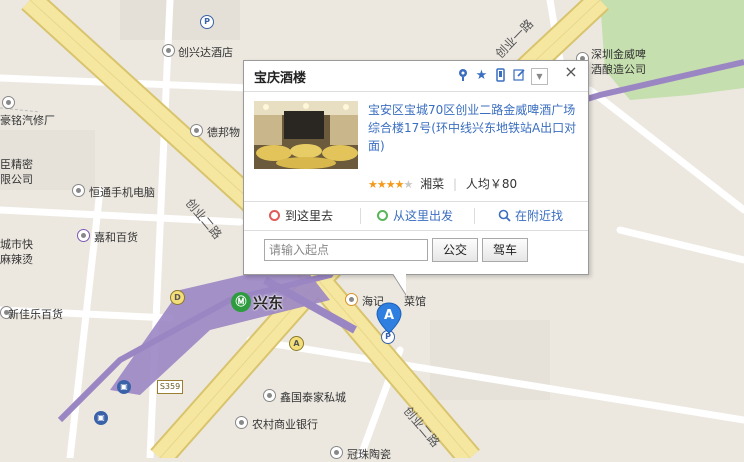 The image size is (744, 462). Describe the element at coordinates (382, 215) in the screenshot. I see `green-dot-icon` at that location.